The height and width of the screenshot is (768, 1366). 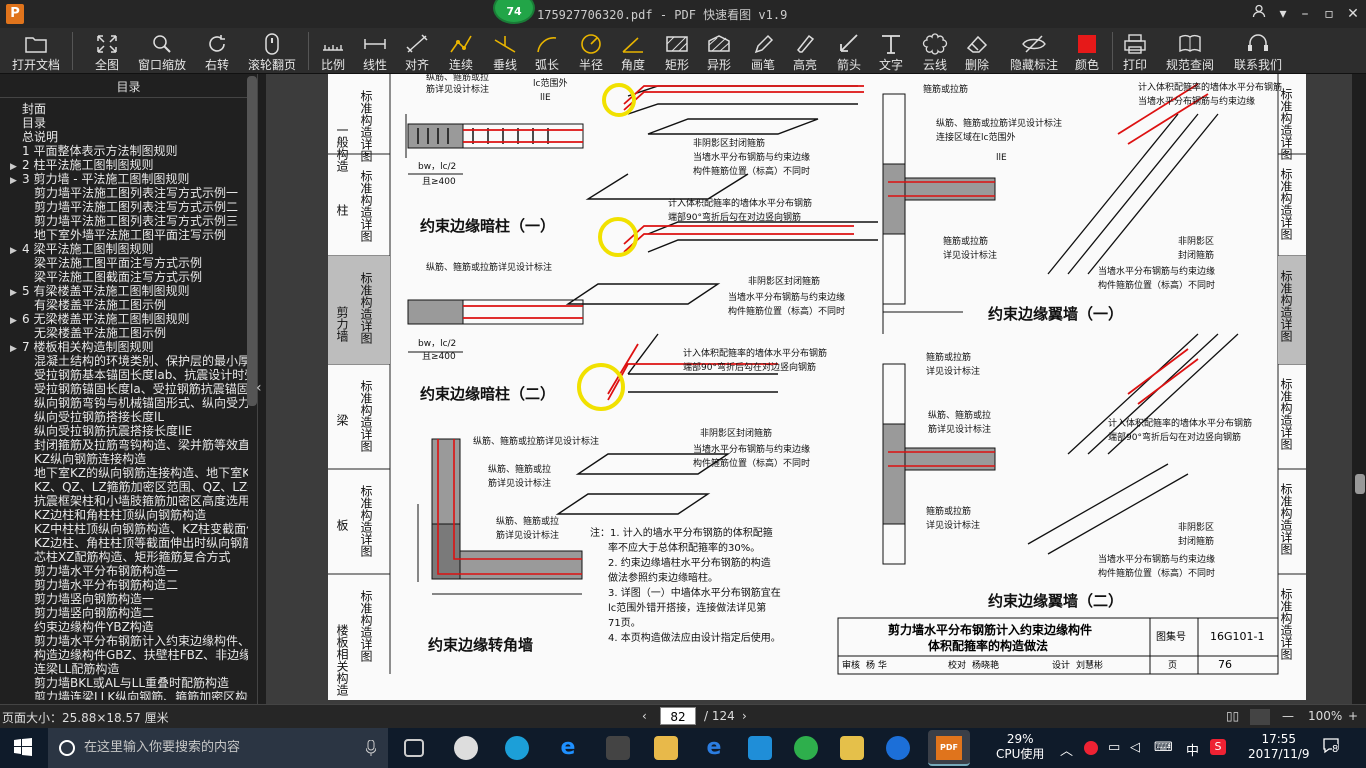 I want to click on hide-annotations-button: 隐藏标注, so click(x=1034, y=51).